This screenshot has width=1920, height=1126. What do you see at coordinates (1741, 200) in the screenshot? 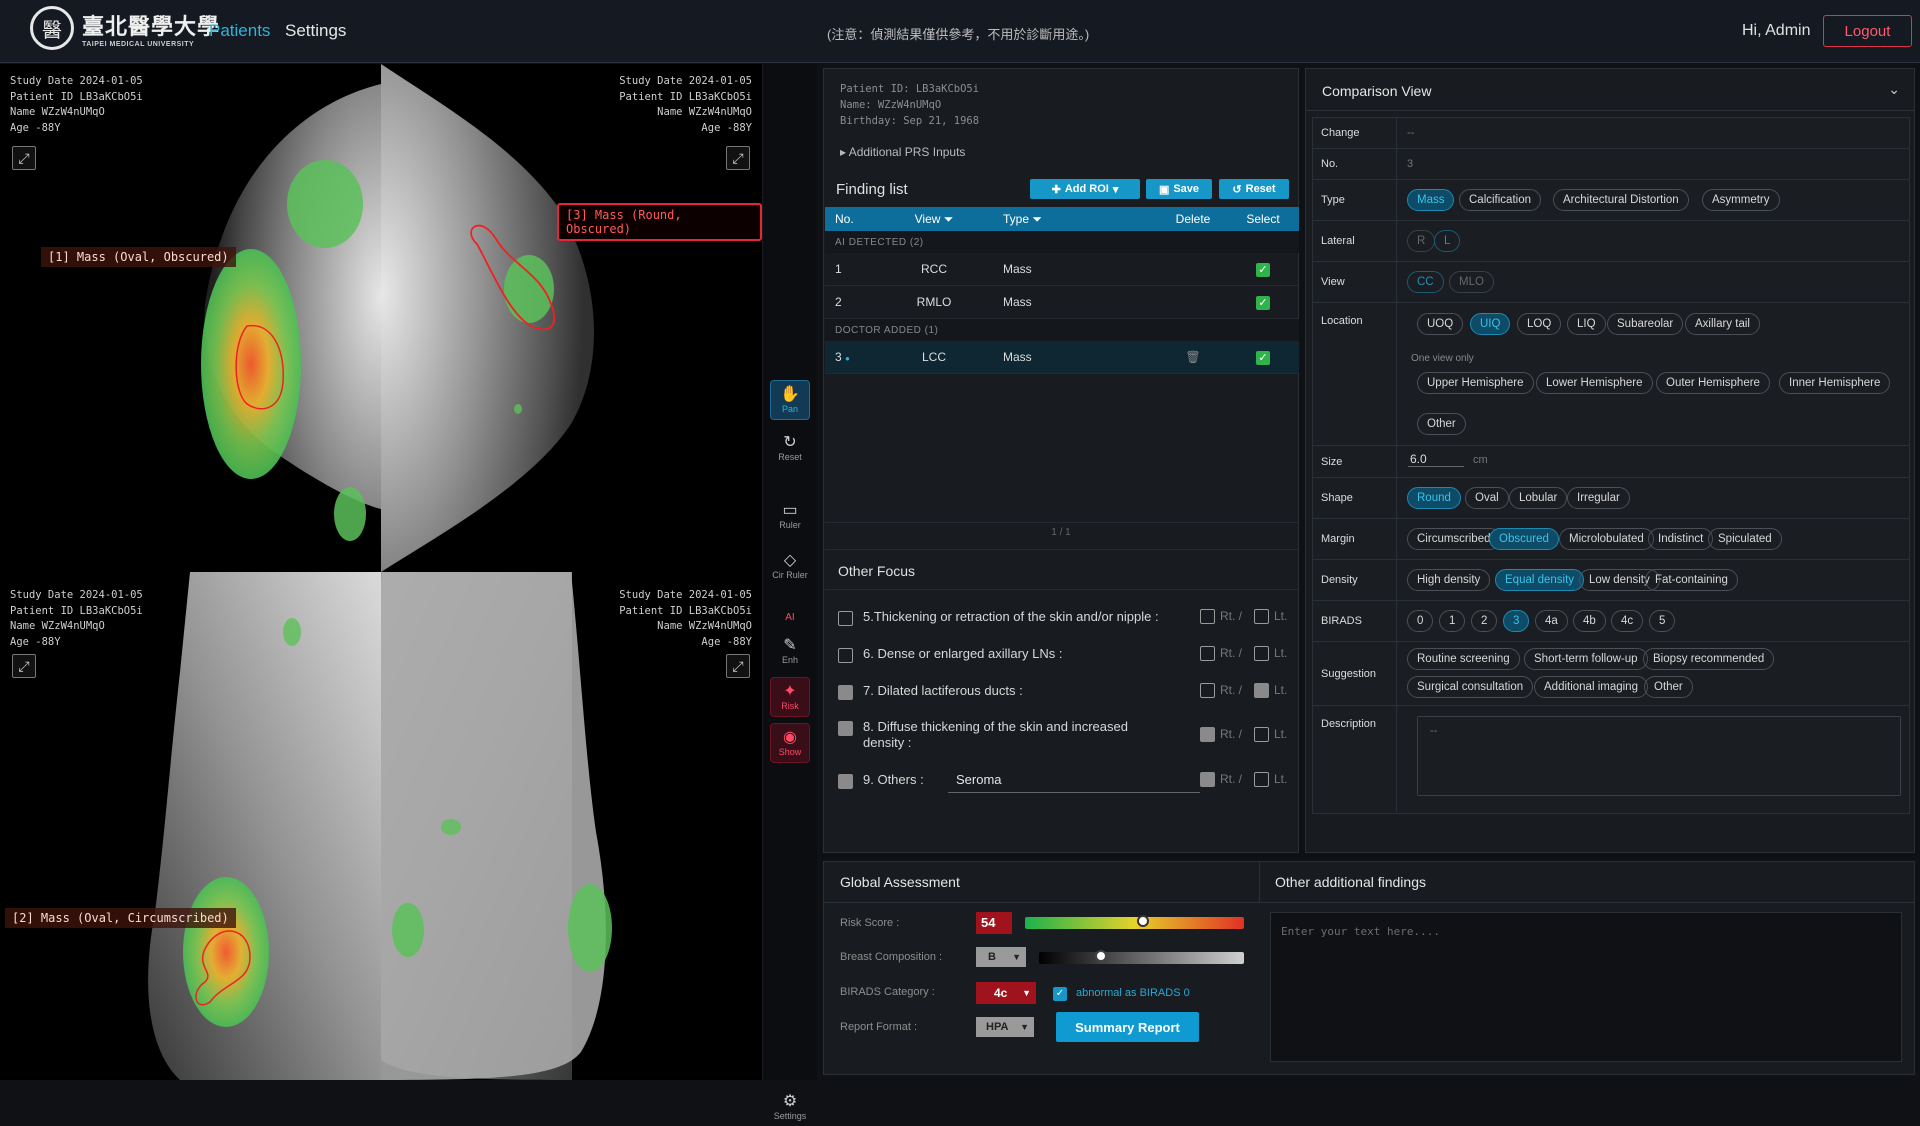
I see `type-chip-asymmetry: Asymmetry` at bounding box center [1741, 200].